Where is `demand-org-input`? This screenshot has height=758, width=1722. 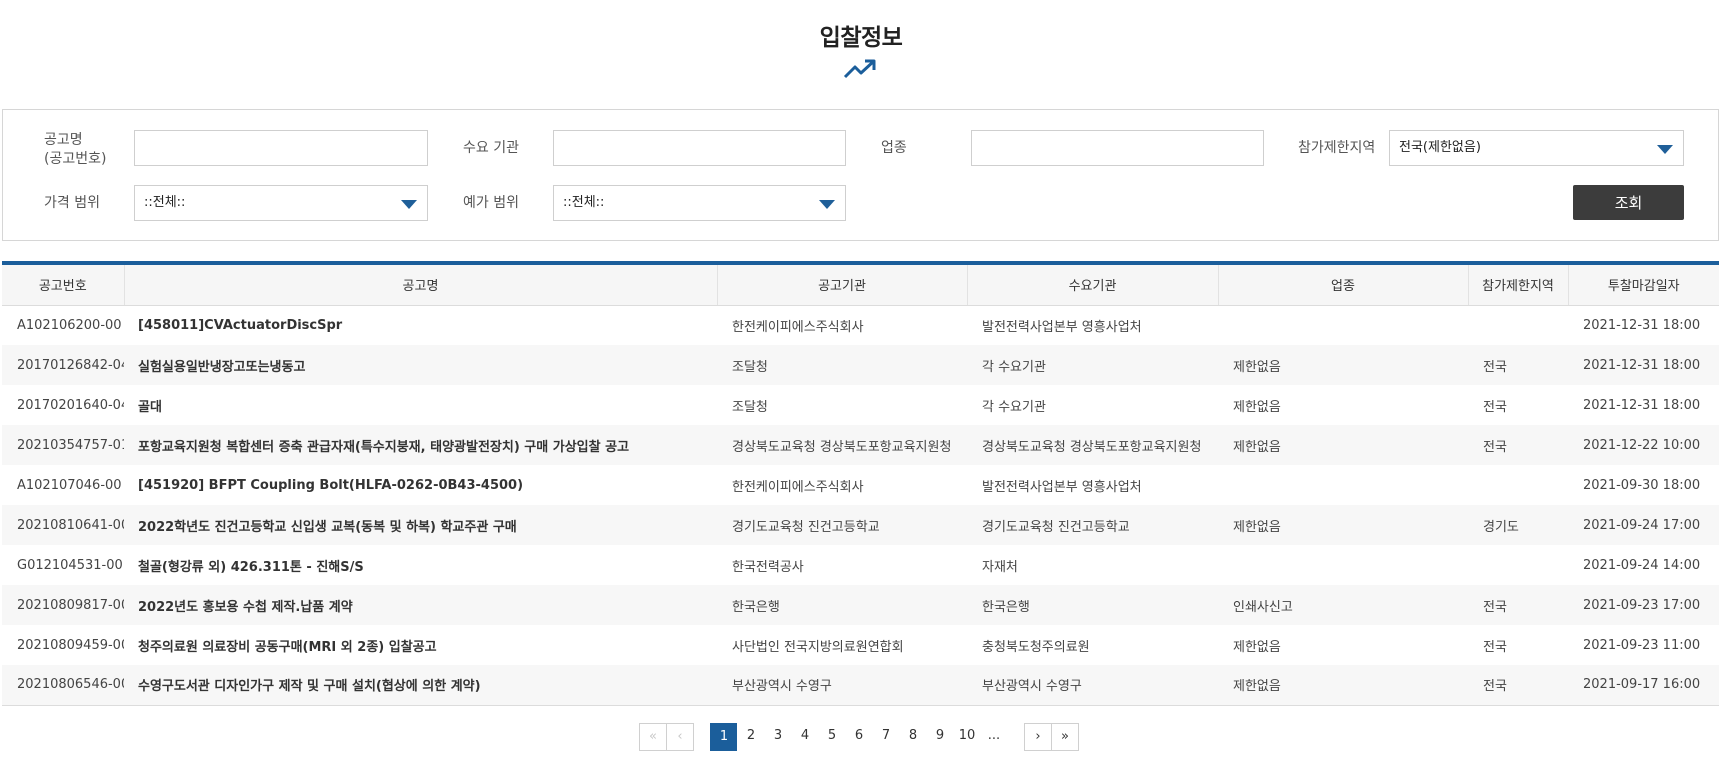 demand-org-input is located at coordinates (699, 148).